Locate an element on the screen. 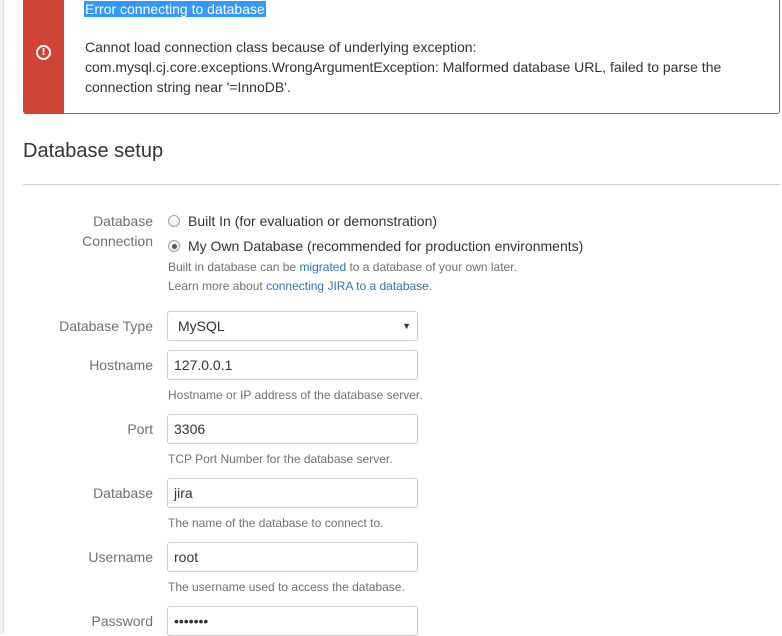  database-name-input: jira is located at coordinates (292, 493).